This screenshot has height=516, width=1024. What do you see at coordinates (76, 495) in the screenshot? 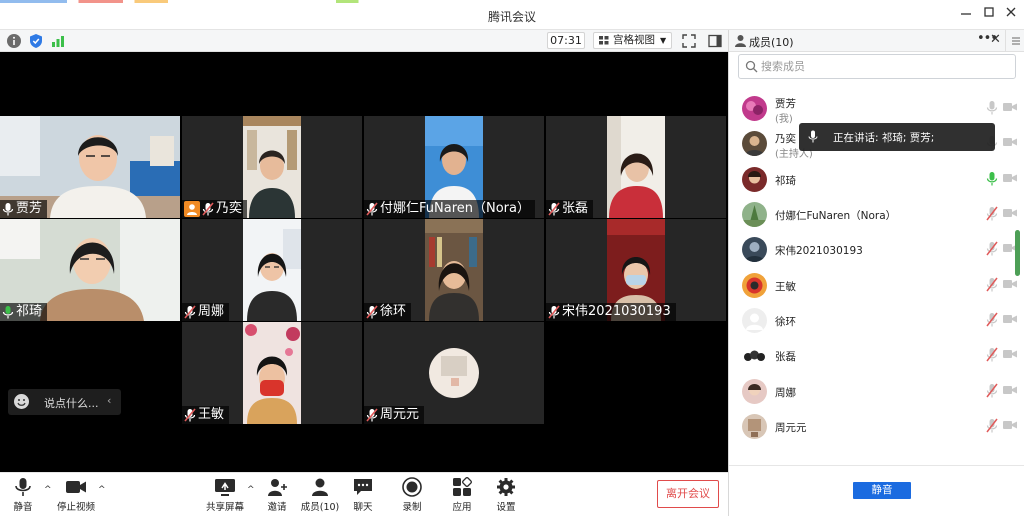
I see `stop-video-button: 停止视频` at bounding box center [76, 495].